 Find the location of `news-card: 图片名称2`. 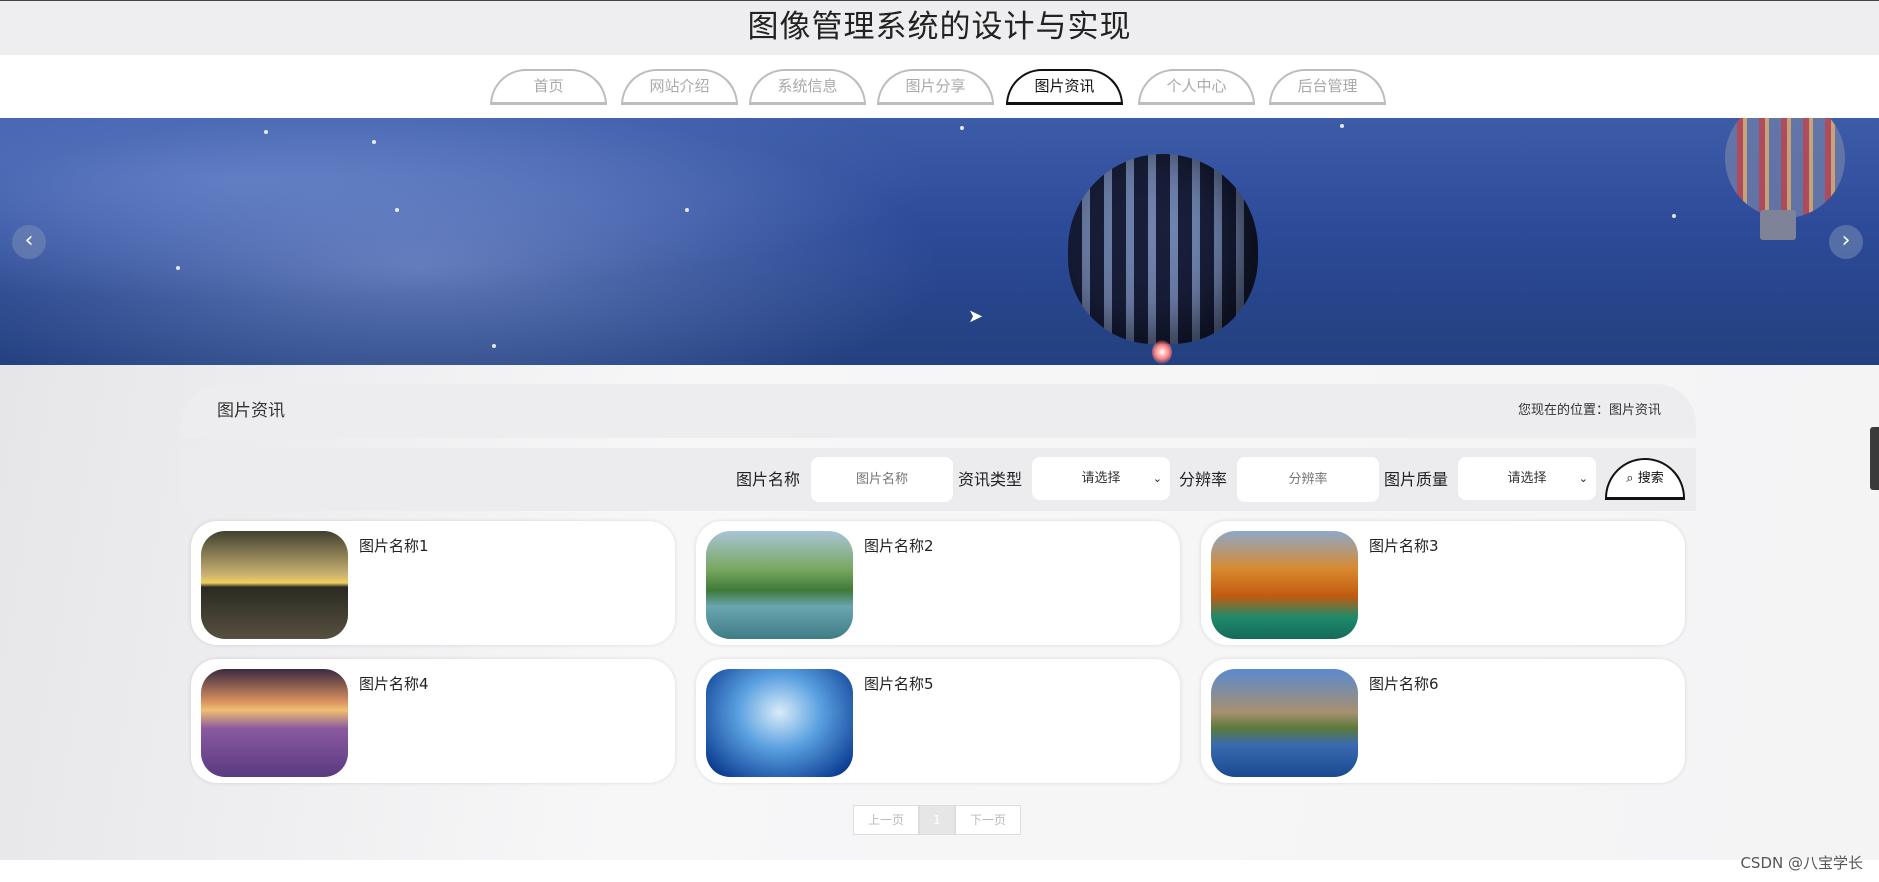

news-card: 图片名称2 is located at coordinates (938, 583).